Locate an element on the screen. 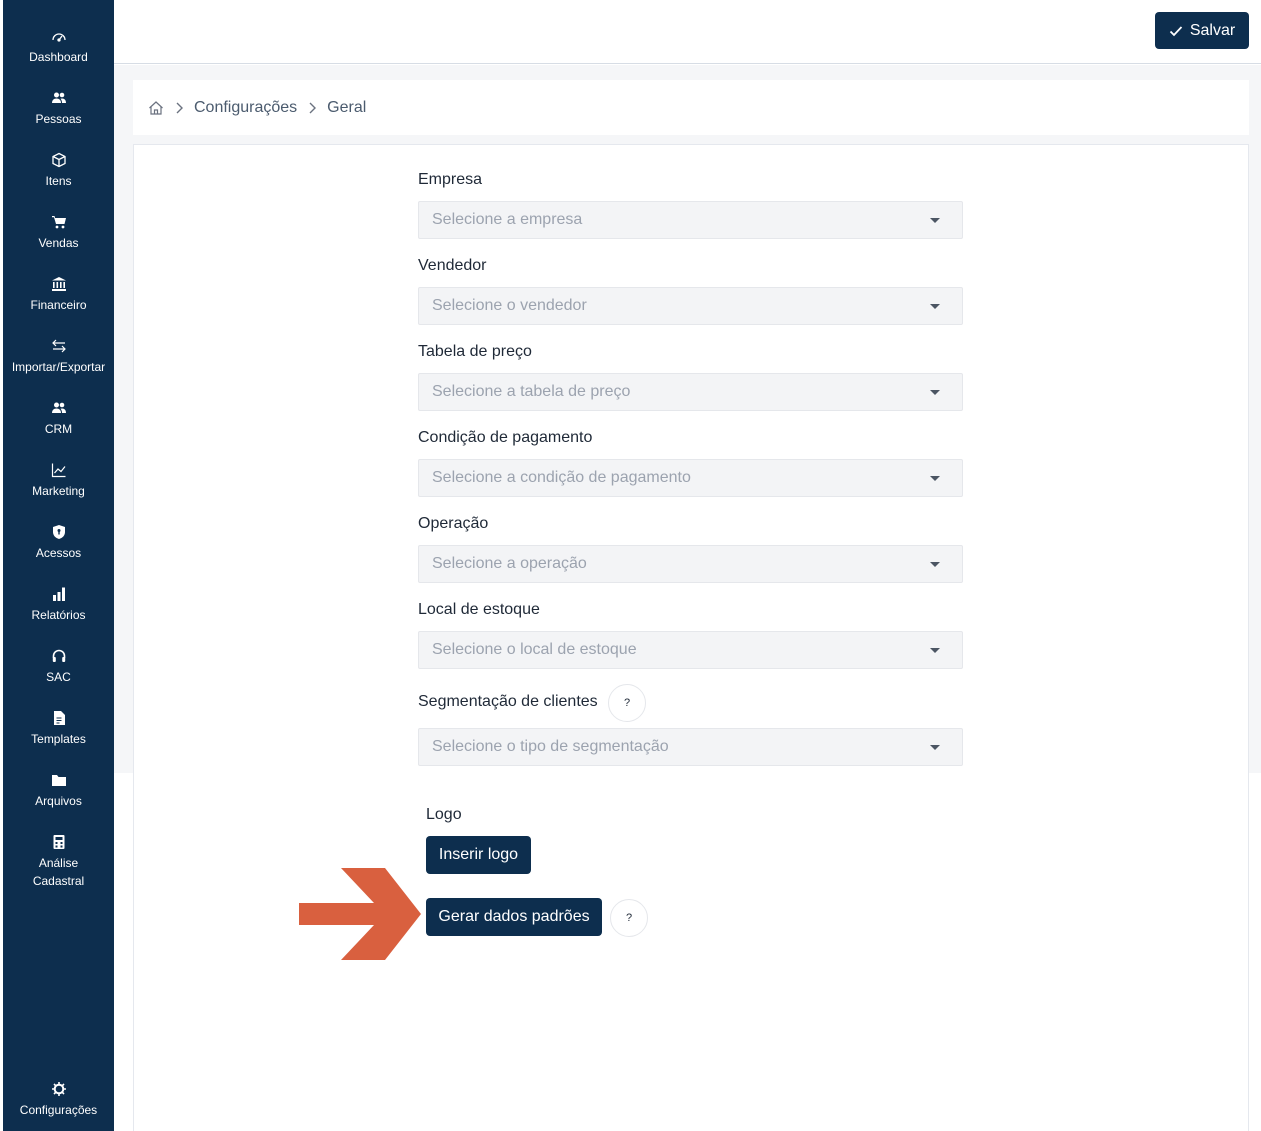 This screenshot has height=1131, width=1261. select-placeholder: Selecione o tipo de segmentação is located at coordinates (550, 746).